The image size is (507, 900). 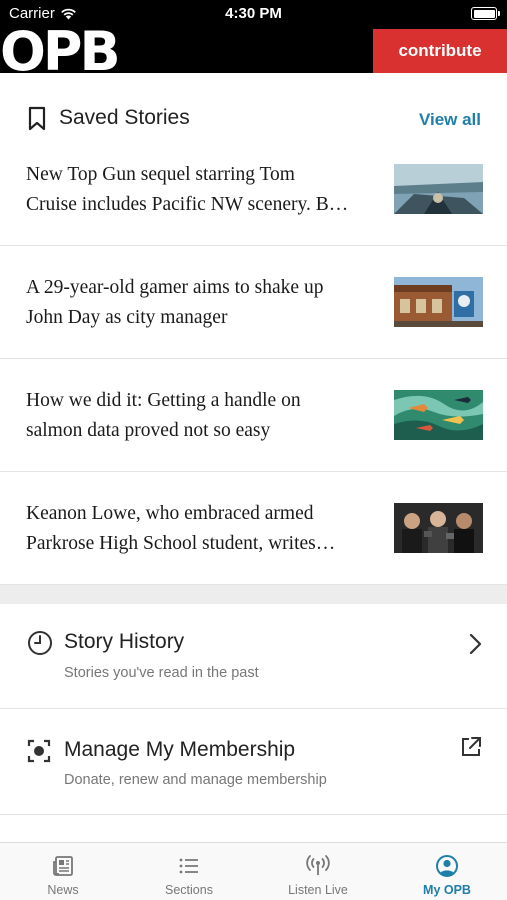 What do you see at coordinates (39, 751) in the screenshot?
I see `membership-icon` at bounding box center [39, 751].